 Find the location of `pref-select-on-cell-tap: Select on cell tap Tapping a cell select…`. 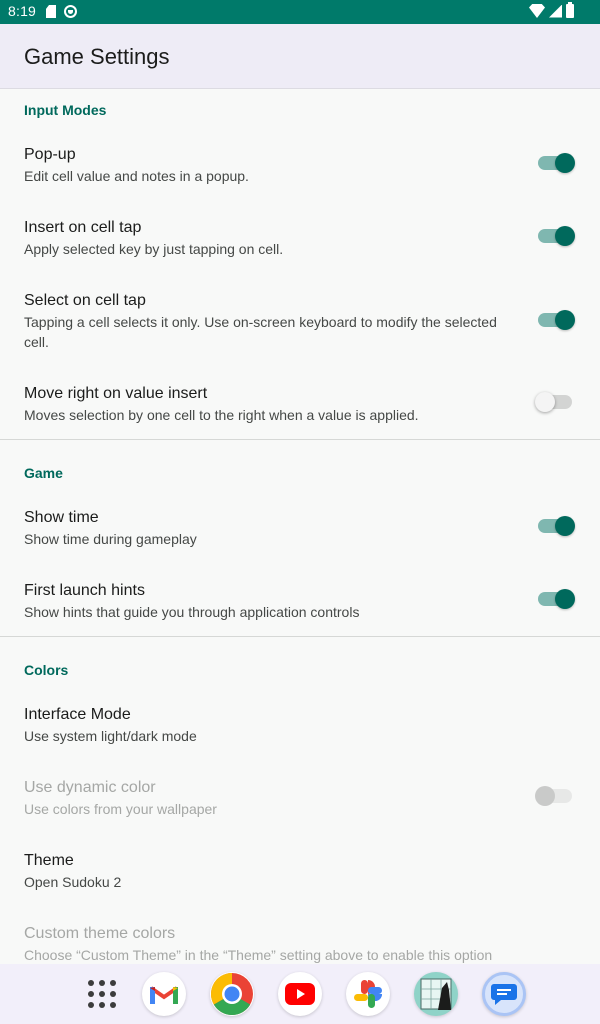

pref-select-on-cell-tap: Select on cell tap Tapping a cell select… is located at coordinates (269, 321).